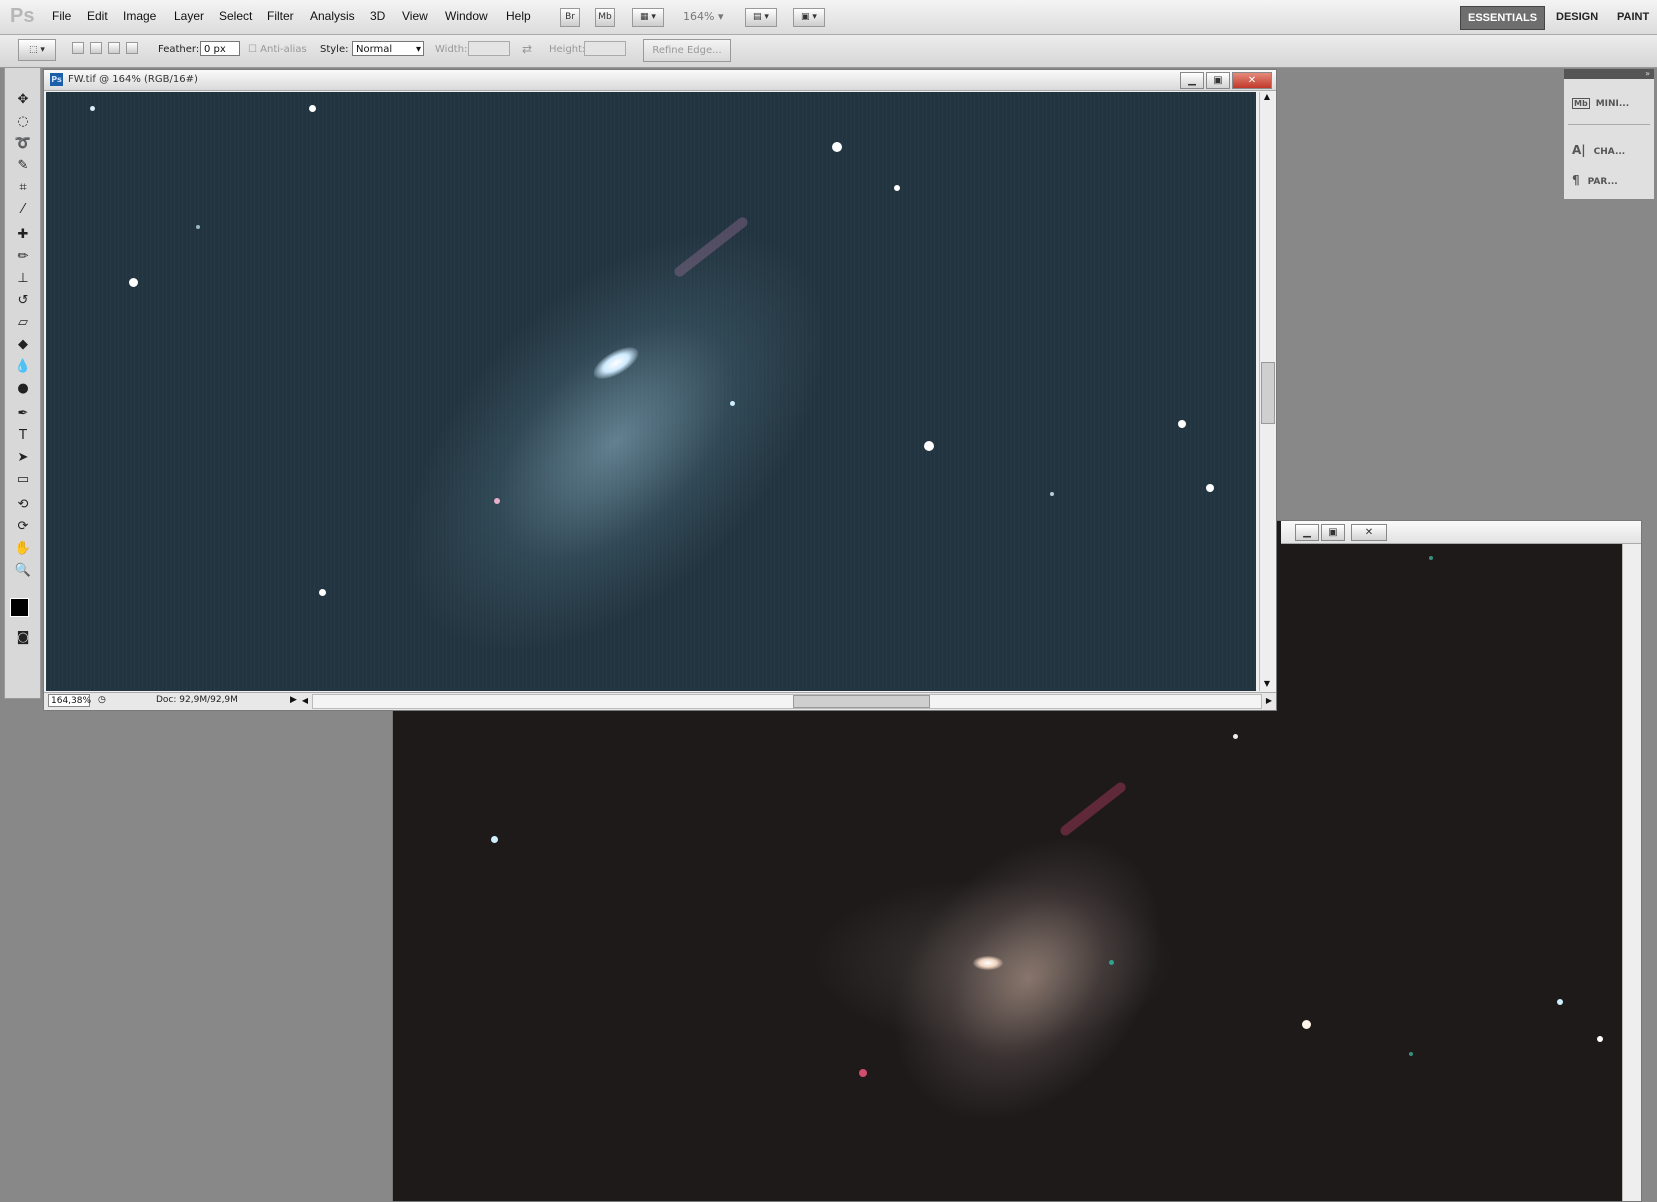 This screenshot has height=1202, width=1657. I want to click on subtract-selection-icon, so click(114, 48).